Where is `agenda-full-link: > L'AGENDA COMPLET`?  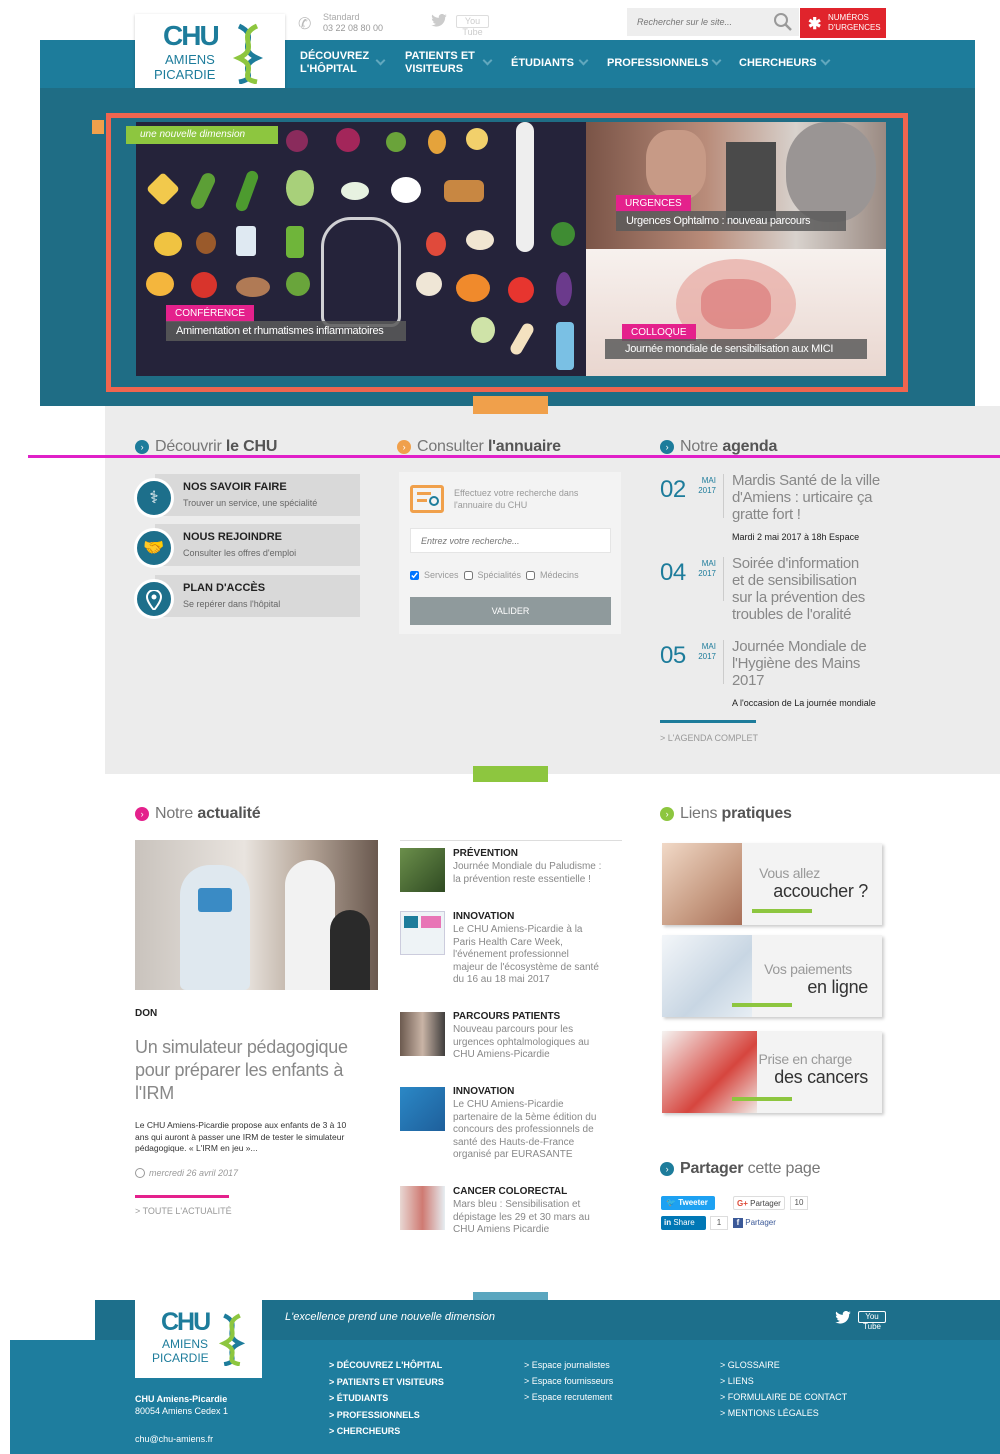
agenda-full-link: > L'AGENDA COMPLET is located at coordinates (709, 738).